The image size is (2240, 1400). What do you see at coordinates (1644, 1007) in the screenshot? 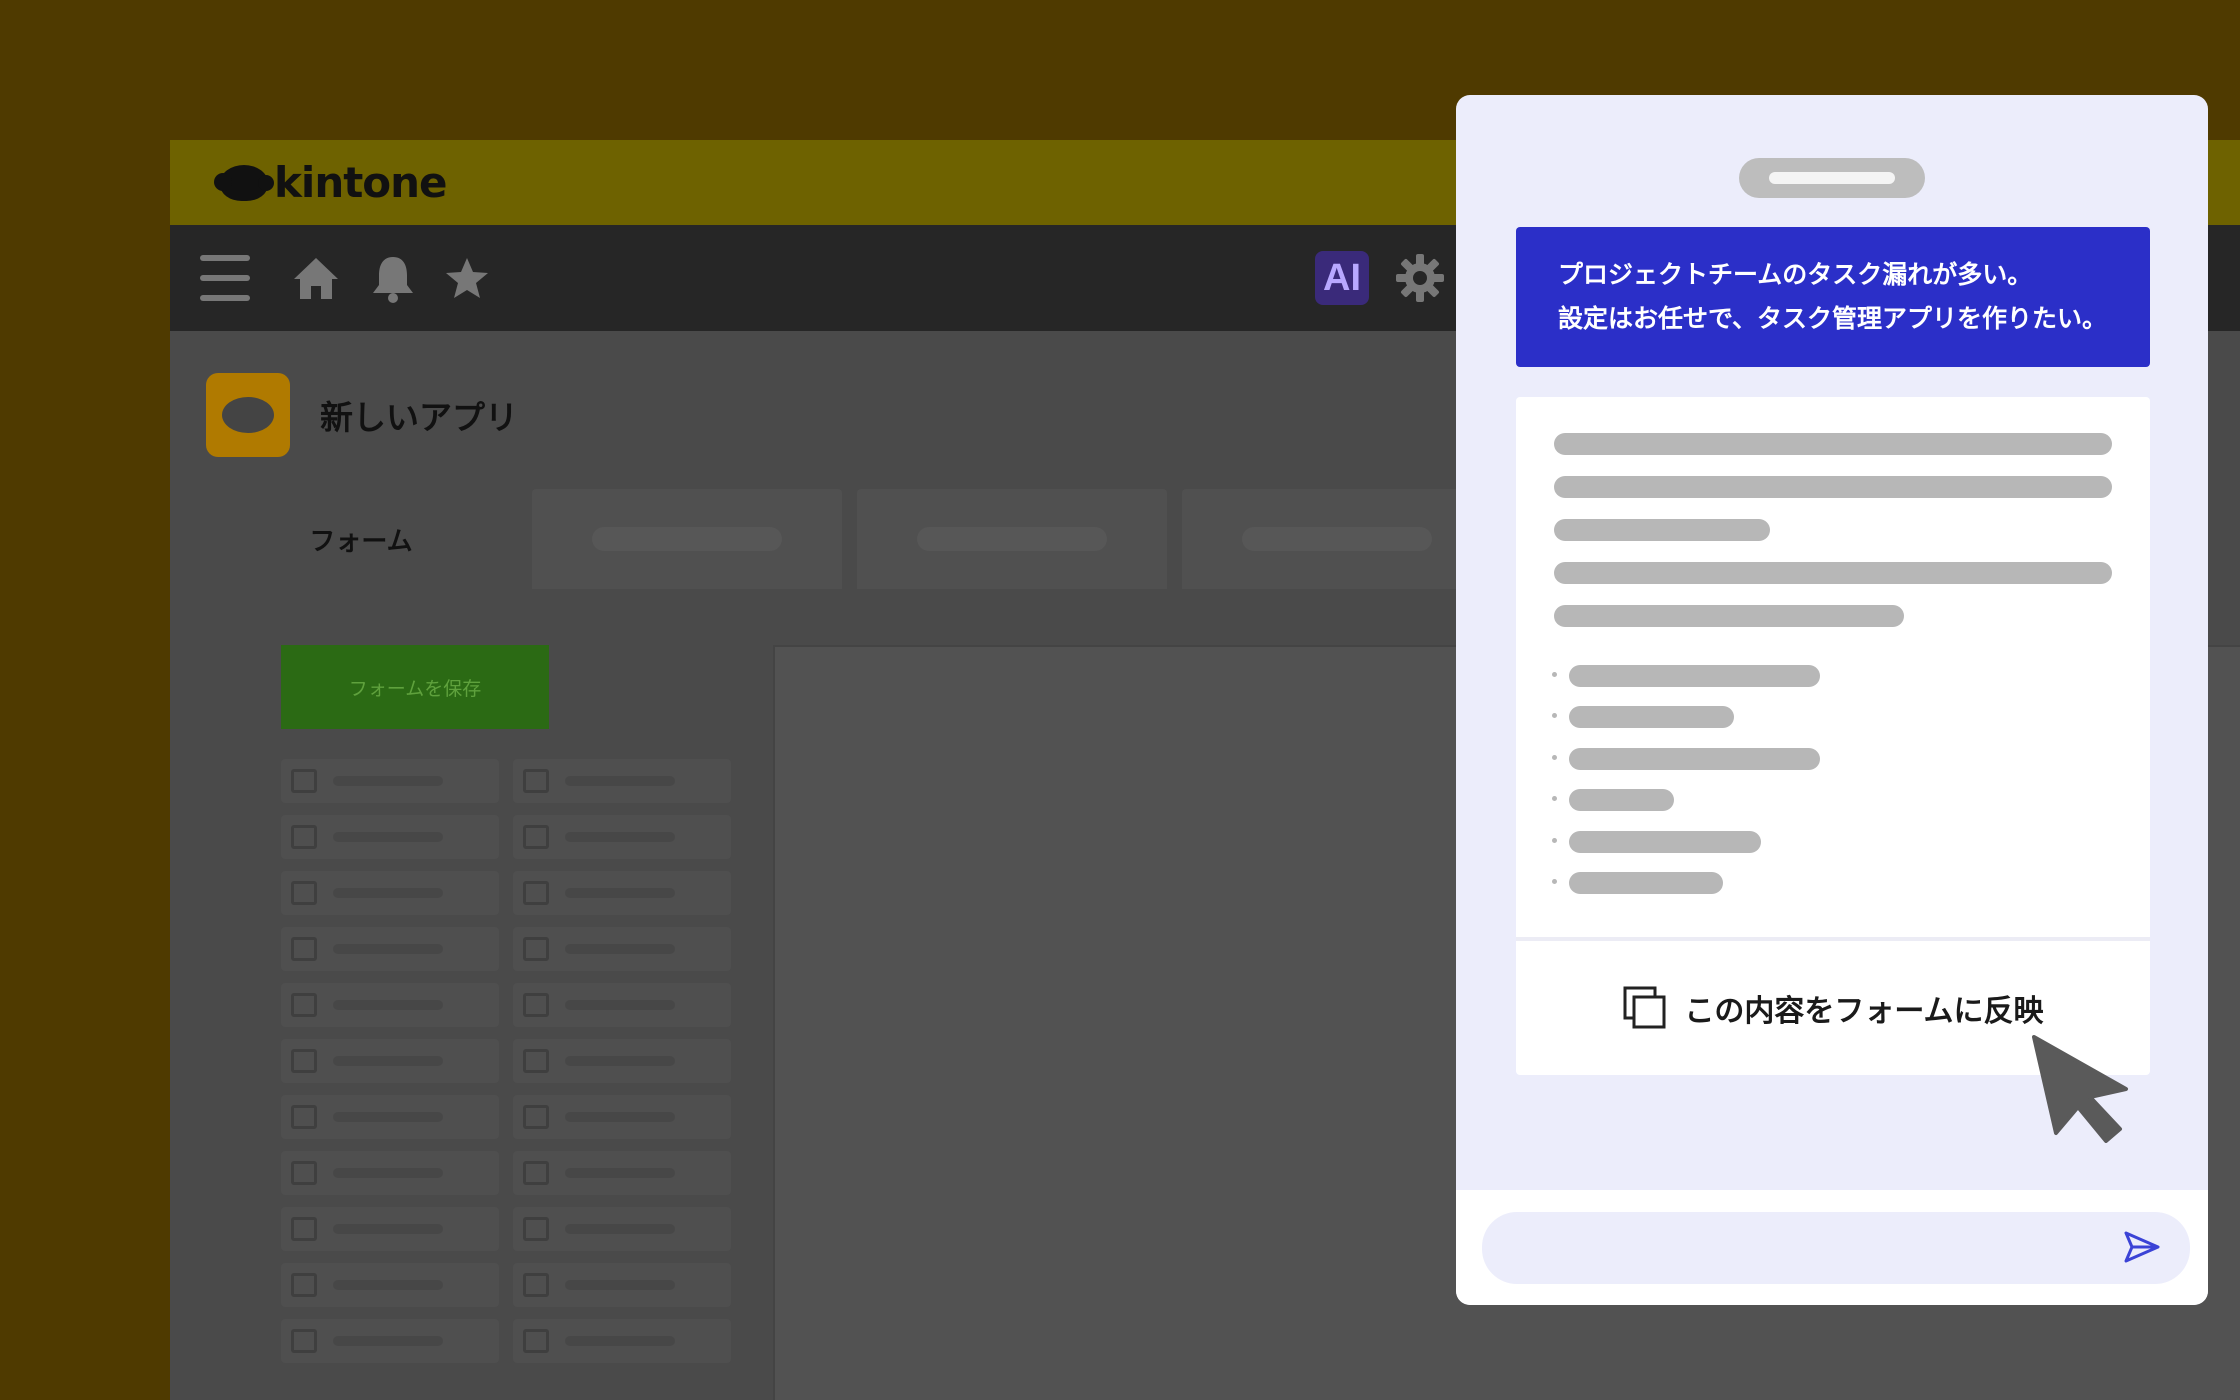
I see `copy-icon` at bounding box center [1644, 1007].